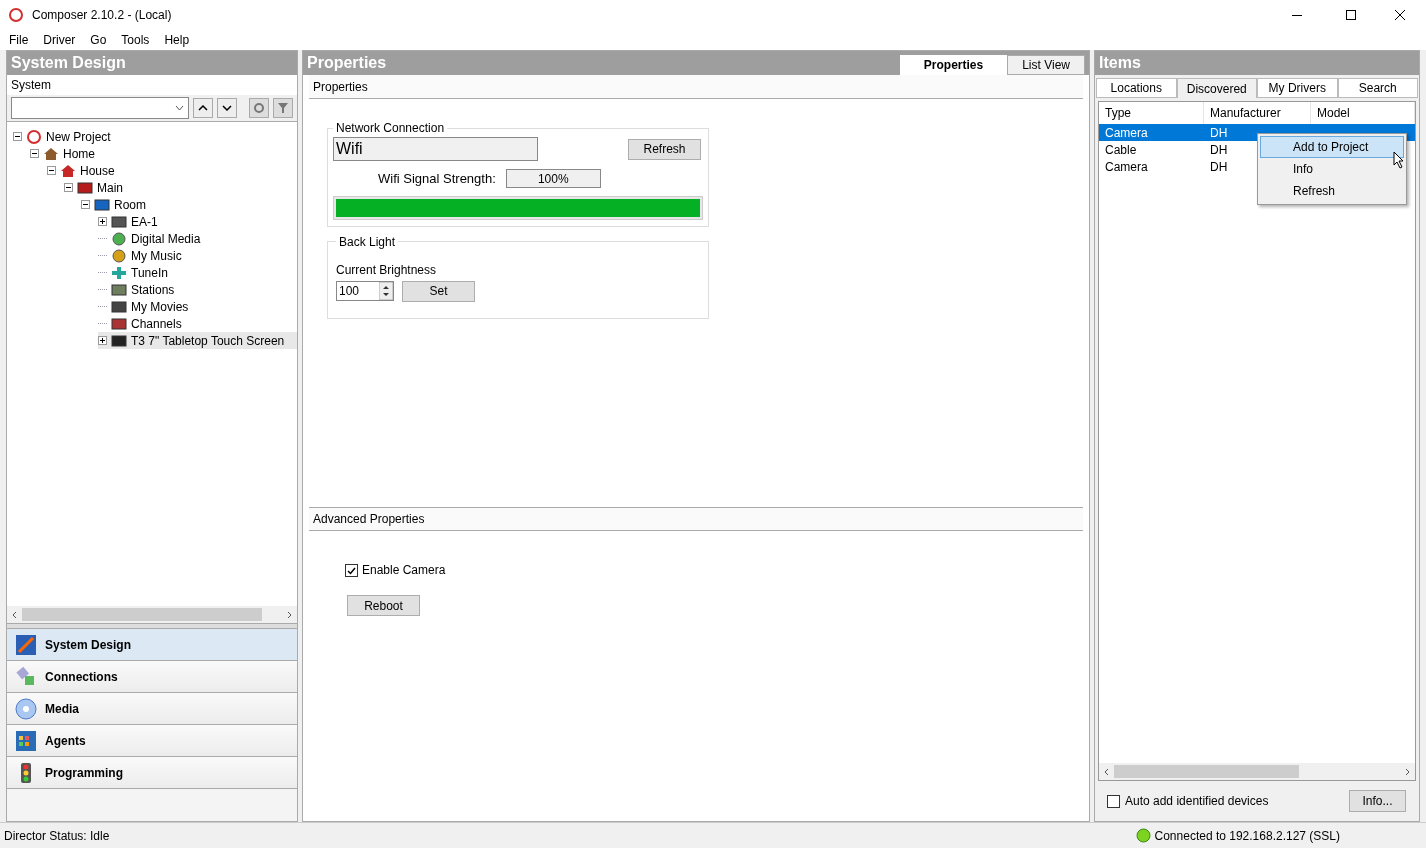 The width and height of the screenshot is (1426, 848). What do you see at coordinates (664, 149) in the screenshot?
I see `refresh-button: Refresh` at bounding box center [664, 149].